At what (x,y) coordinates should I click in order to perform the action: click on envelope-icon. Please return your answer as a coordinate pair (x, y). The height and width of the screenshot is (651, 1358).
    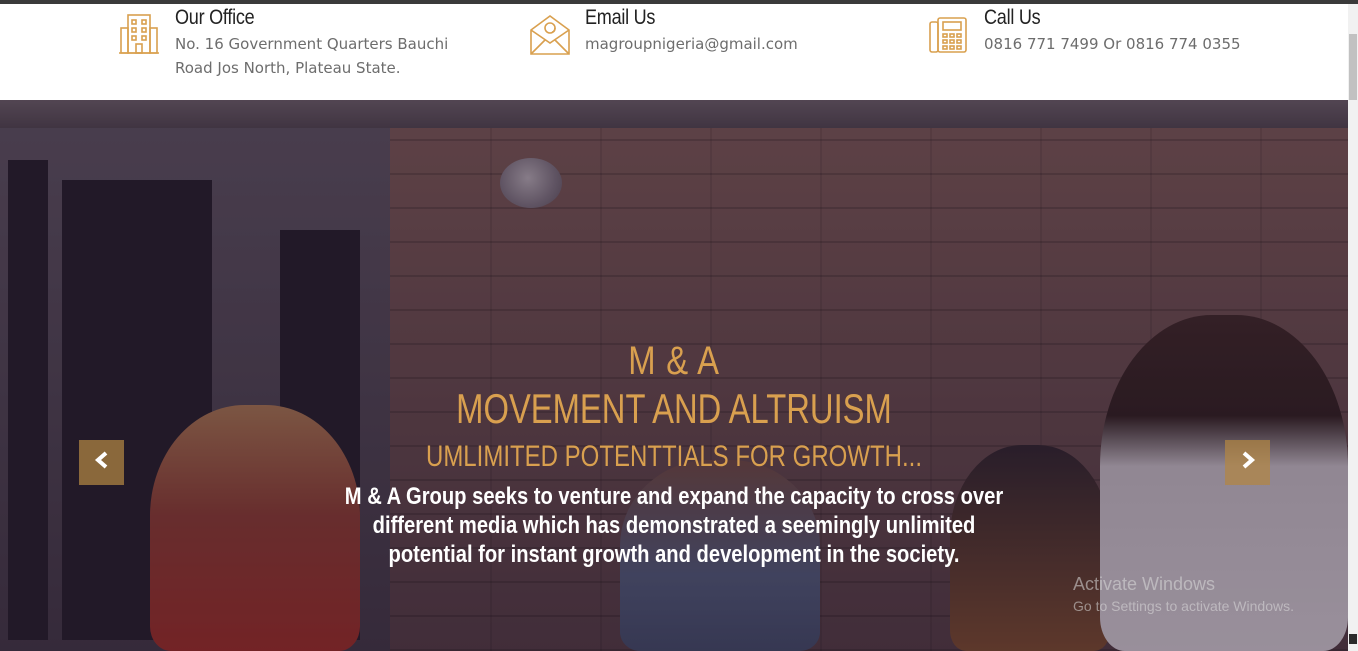
    Looking at the image, I should click on (550, 34).